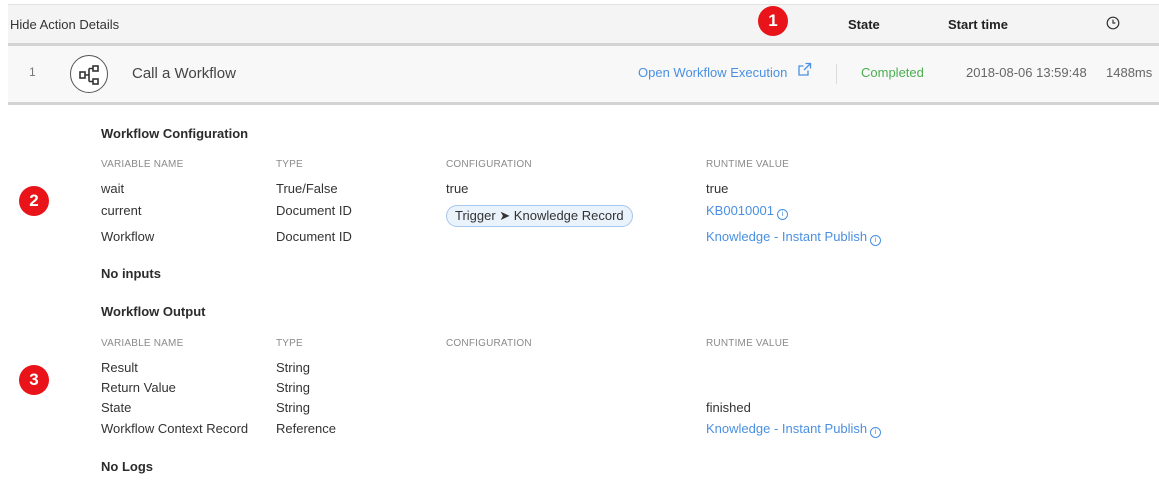 The image size is (1159, 480). I want to click on no-logs-label: No Logs, so click(127, 466).